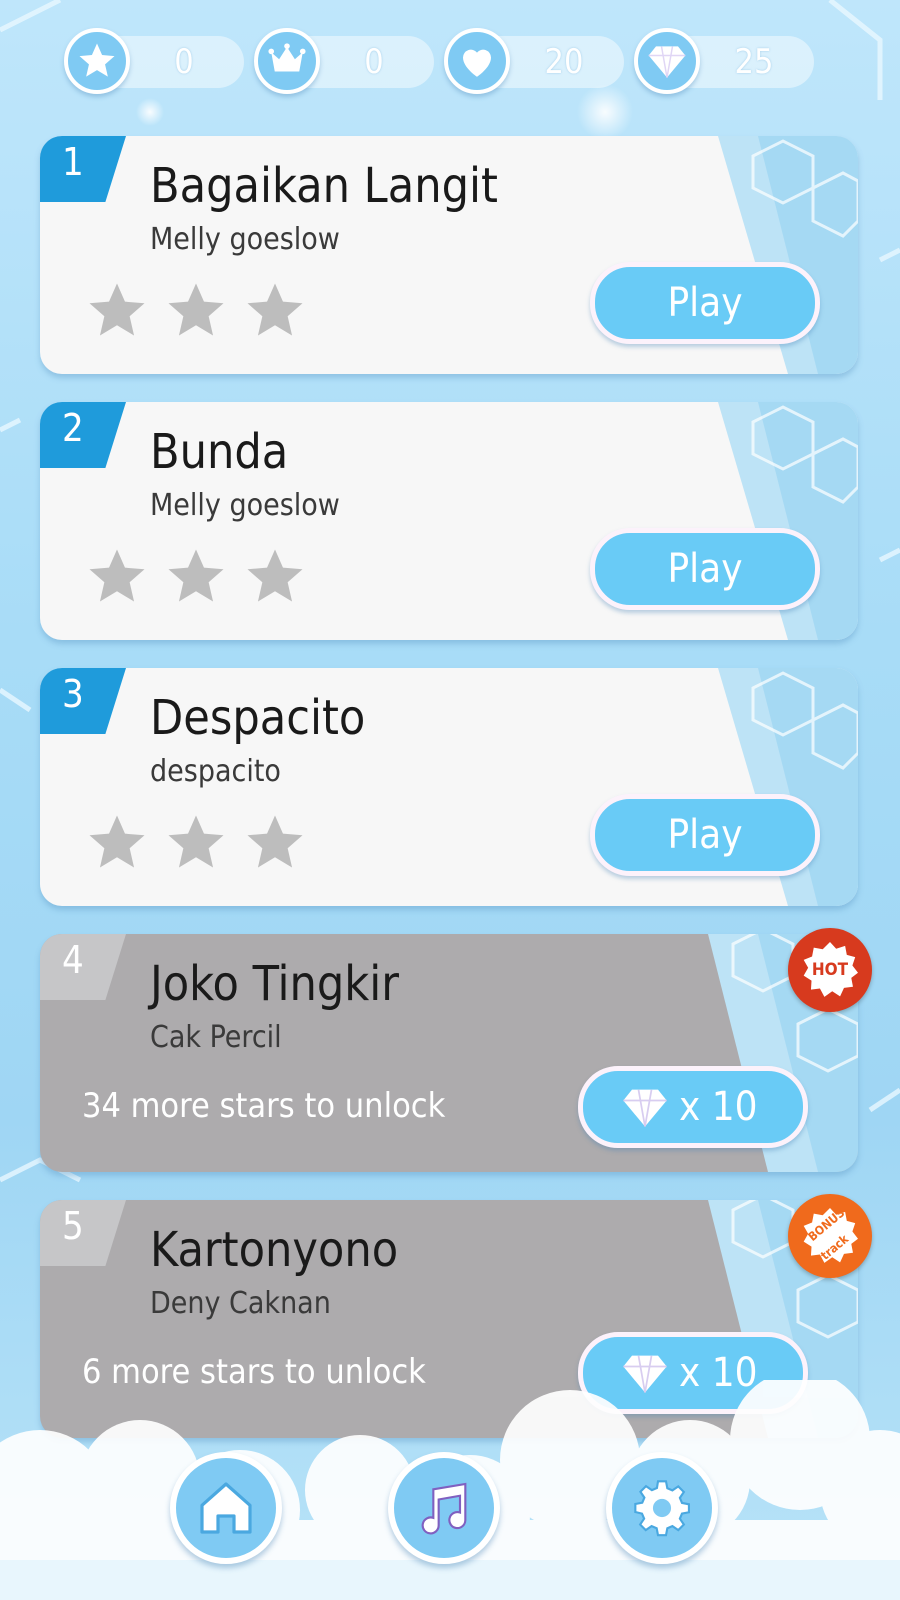  Describe the element at coordinates (274, 984) in the screenshot. I see `song-title: Joko Tingkir` at that location.